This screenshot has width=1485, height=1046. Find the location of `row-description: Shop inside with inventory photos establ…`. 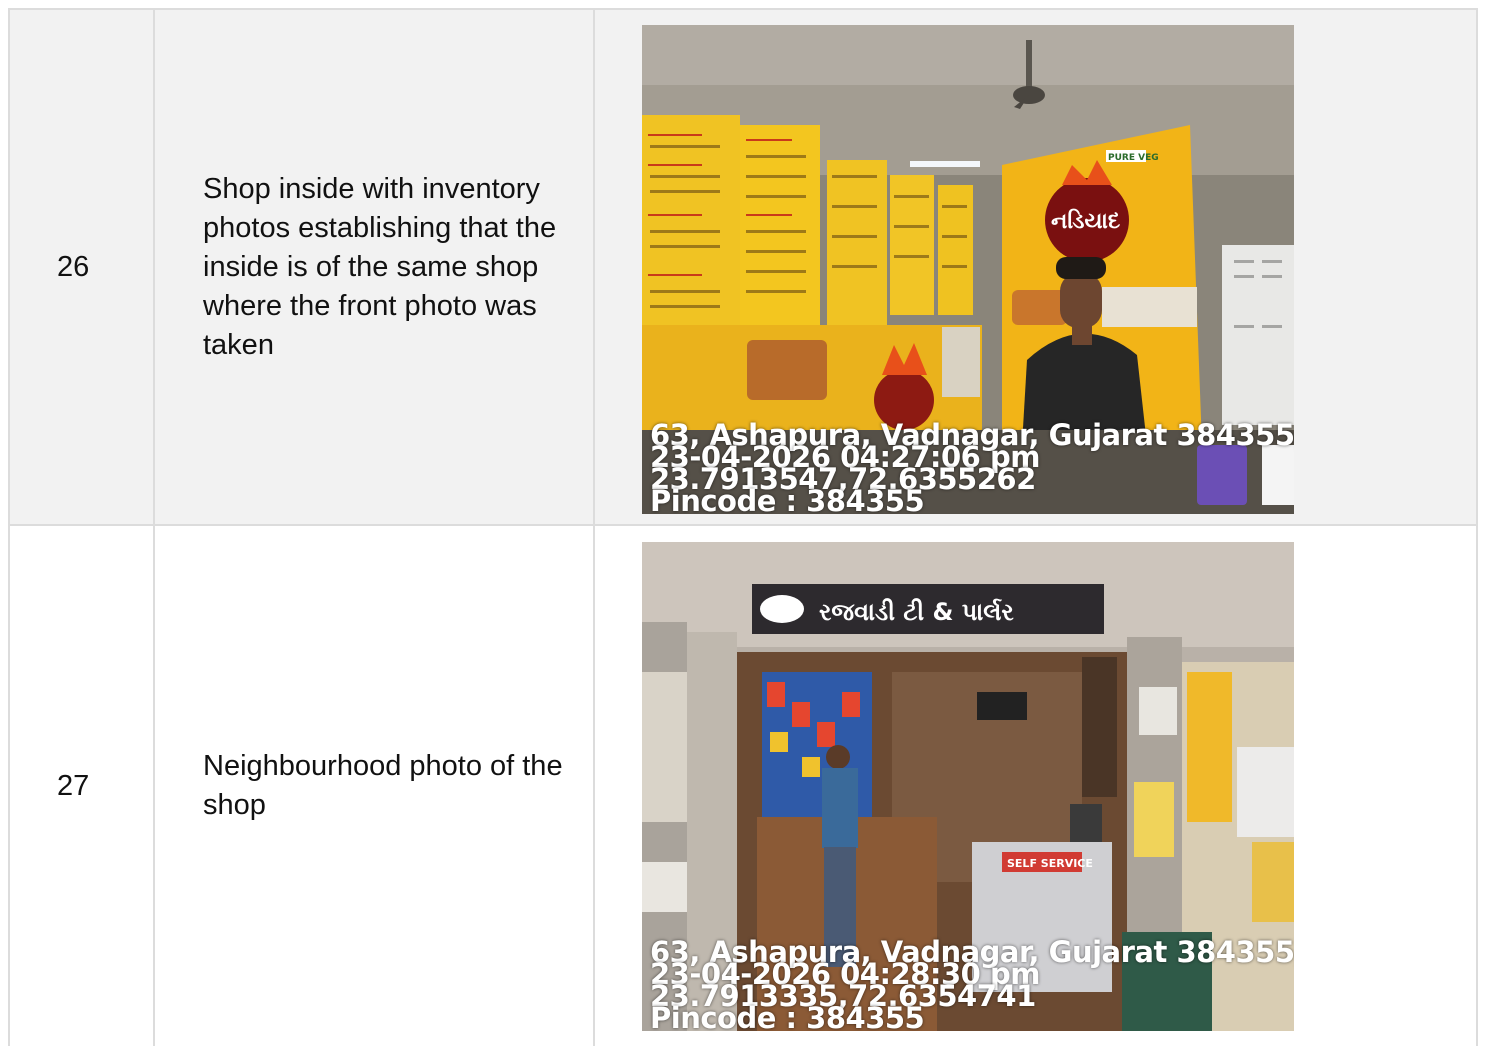

row-description: Shop inside with inventory photos establ… is located at coordinates (375, 267).